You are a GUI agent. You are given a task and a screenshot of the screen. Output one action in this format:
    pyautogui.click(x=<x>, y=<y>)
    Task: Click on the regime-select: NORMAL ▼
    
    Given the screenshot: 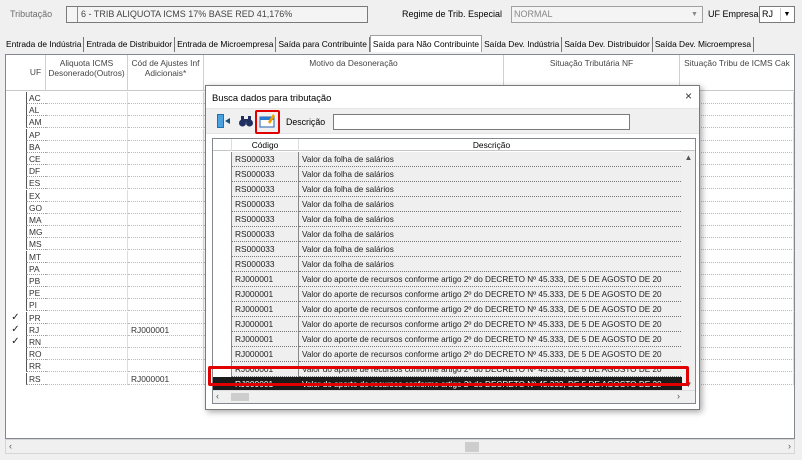 What is the action you would take?
    pyautogui.click(x=607, y=14)
    